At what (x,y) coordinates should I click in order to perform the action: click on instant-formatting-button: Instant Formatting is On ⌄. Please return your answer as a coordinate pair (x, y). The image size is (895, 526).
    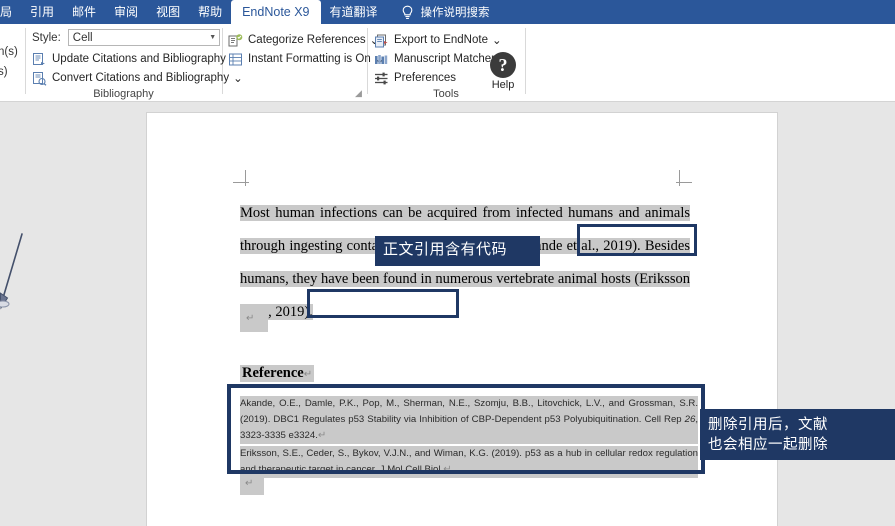
    Looking at the image, I should click on (306, 59).